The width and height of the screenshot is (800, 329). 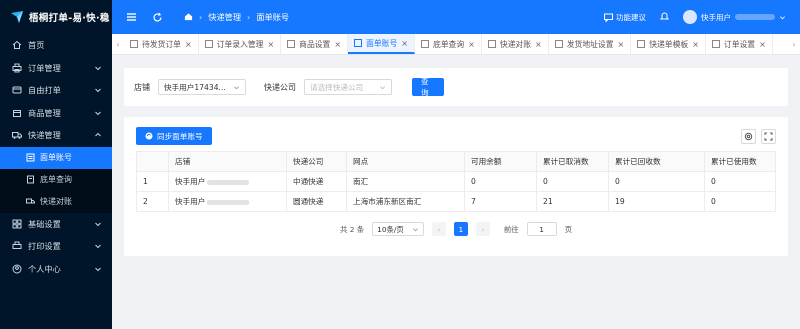 What do you see at coordinates (381, 44) in the screenshot?
I see `tab-waybill-account: 面单账号 ×` at bounding box center [381, 44].